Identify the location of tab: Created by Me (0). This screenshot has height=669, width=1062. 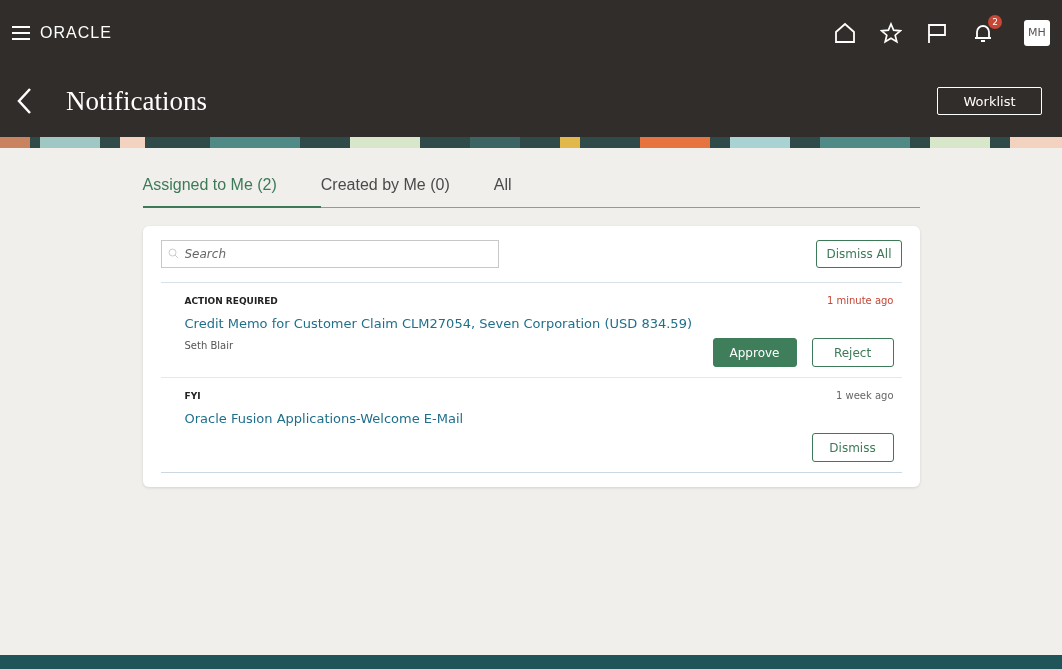
(385, 188).